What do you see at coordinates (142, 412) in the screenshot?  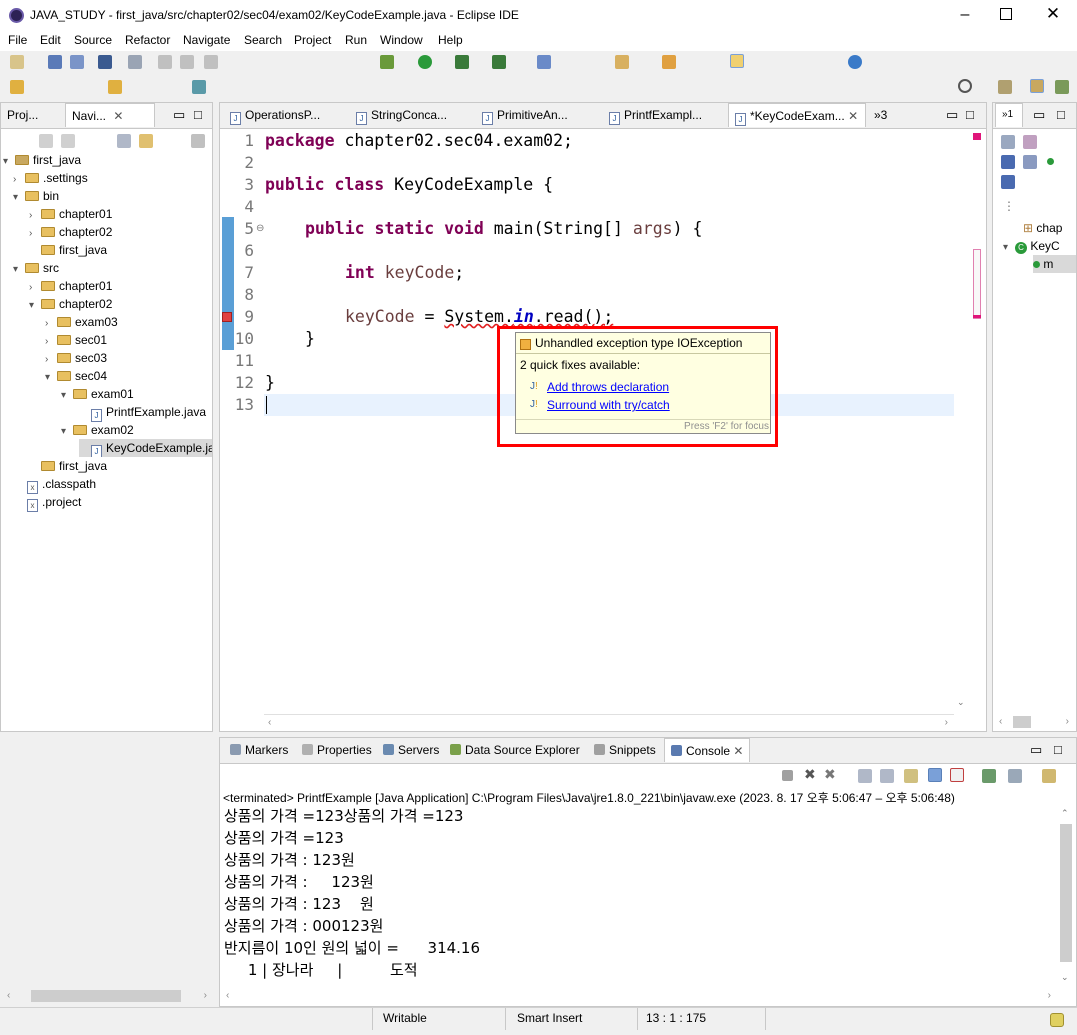 I see `tree-item: J PrintfExample.java` at bounding box center [142, 412].